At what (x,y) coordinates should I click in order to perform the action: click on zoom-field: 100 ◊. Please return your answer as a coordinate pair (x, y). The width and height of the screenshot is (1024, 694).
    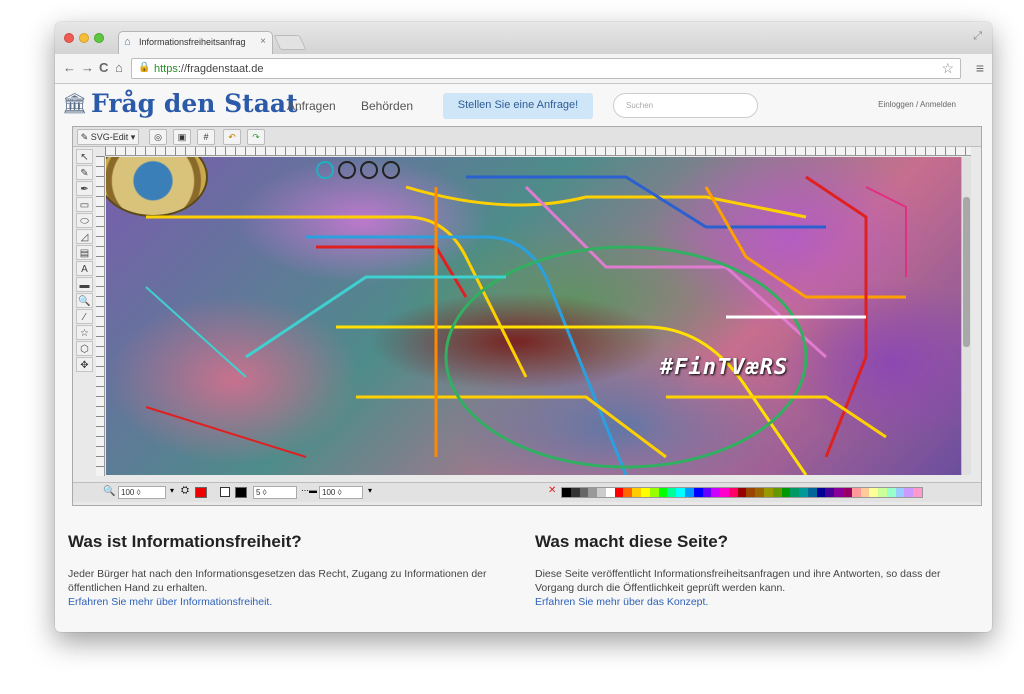
    Looking at the image, I should click on (142, 492).